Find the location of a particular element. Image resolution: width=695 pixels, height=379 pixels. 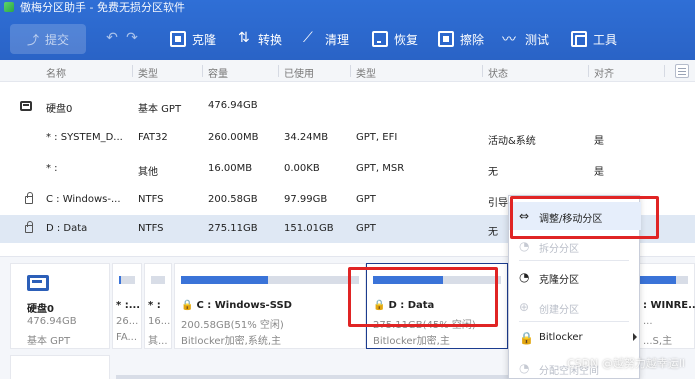

menu-item-label: Bitlocker is located at coordinates (561, 337).